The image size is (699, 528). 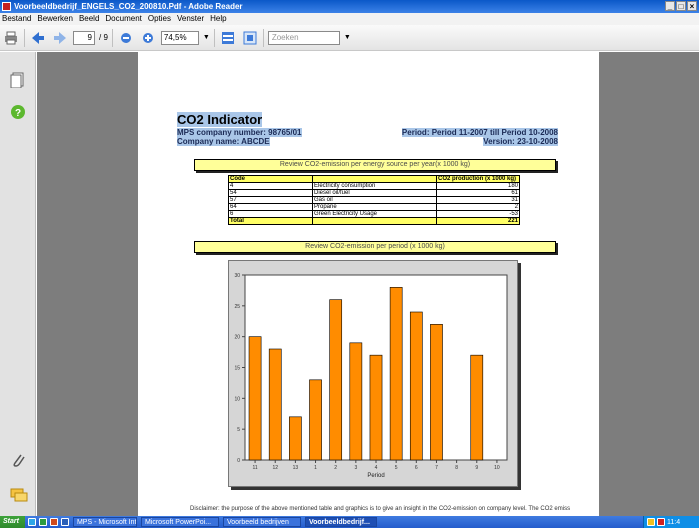 What do you see at coordinates (270, 200) in the screenshot?
I see `cell-code: 57` at bounding box center [270, 200].